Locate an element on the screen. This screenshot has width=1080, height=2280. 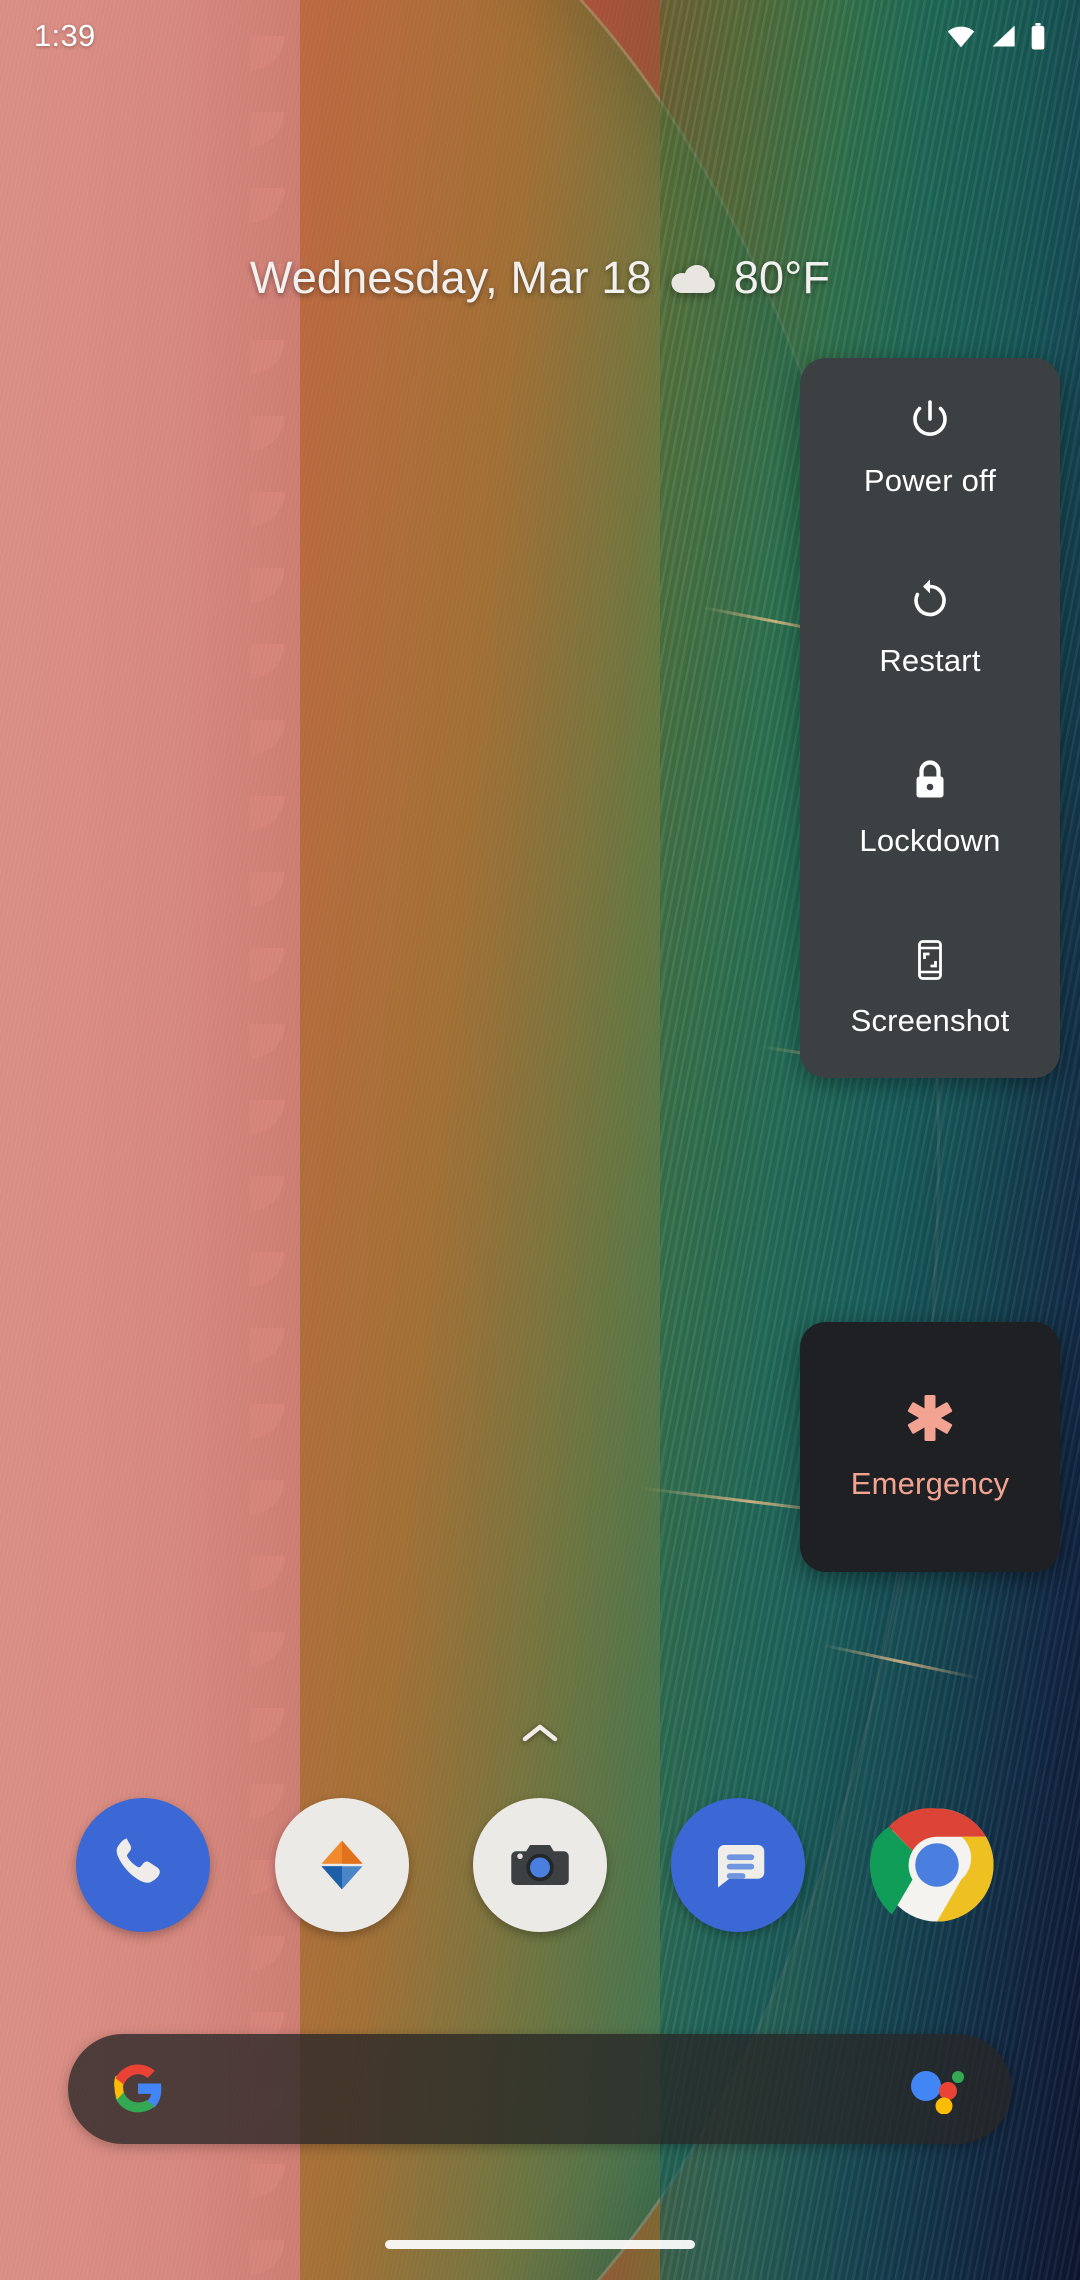
lock-icon is located at coordinates (930, 779).